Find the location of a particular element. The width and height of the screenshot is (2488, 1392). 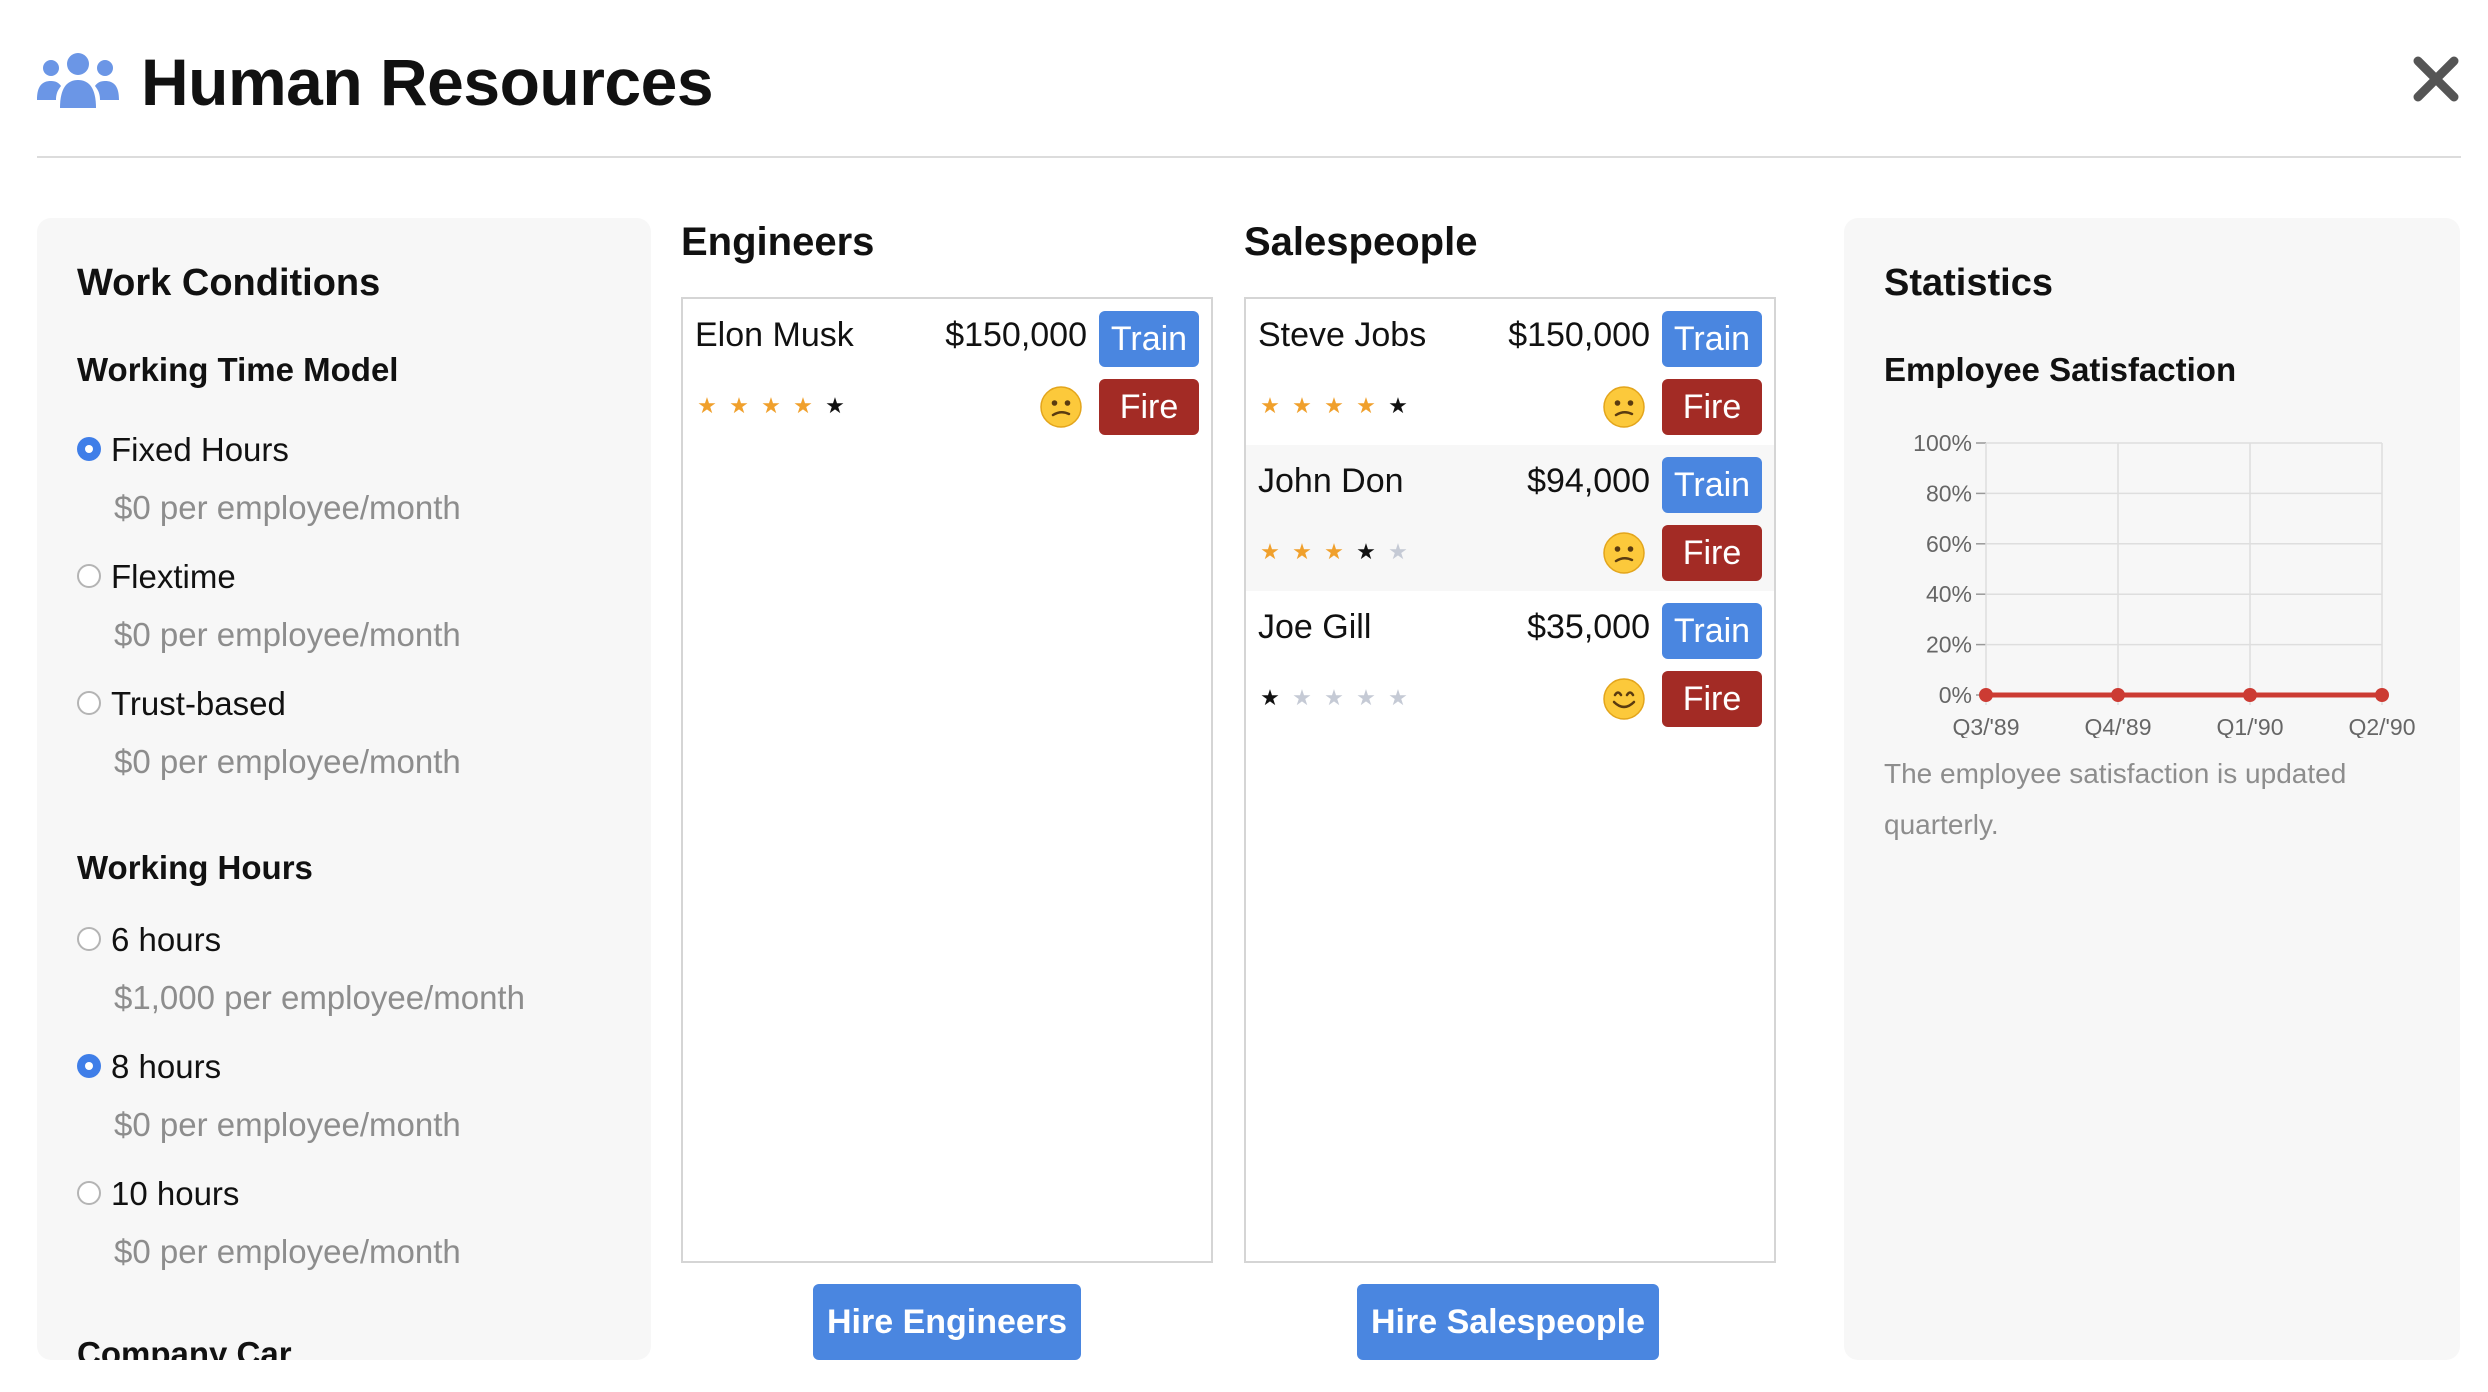

statistics-title: Statistics is located at coordinates (1968, 283).